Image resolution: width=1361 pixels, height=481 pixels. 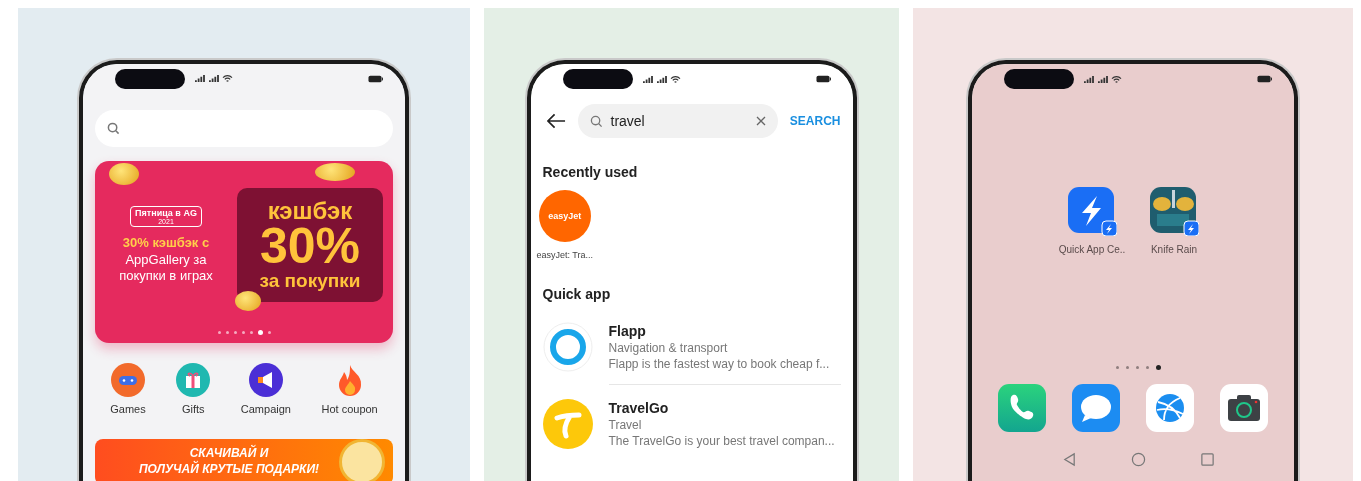 I want to click on home-icon, so click(x=1138, y=459).